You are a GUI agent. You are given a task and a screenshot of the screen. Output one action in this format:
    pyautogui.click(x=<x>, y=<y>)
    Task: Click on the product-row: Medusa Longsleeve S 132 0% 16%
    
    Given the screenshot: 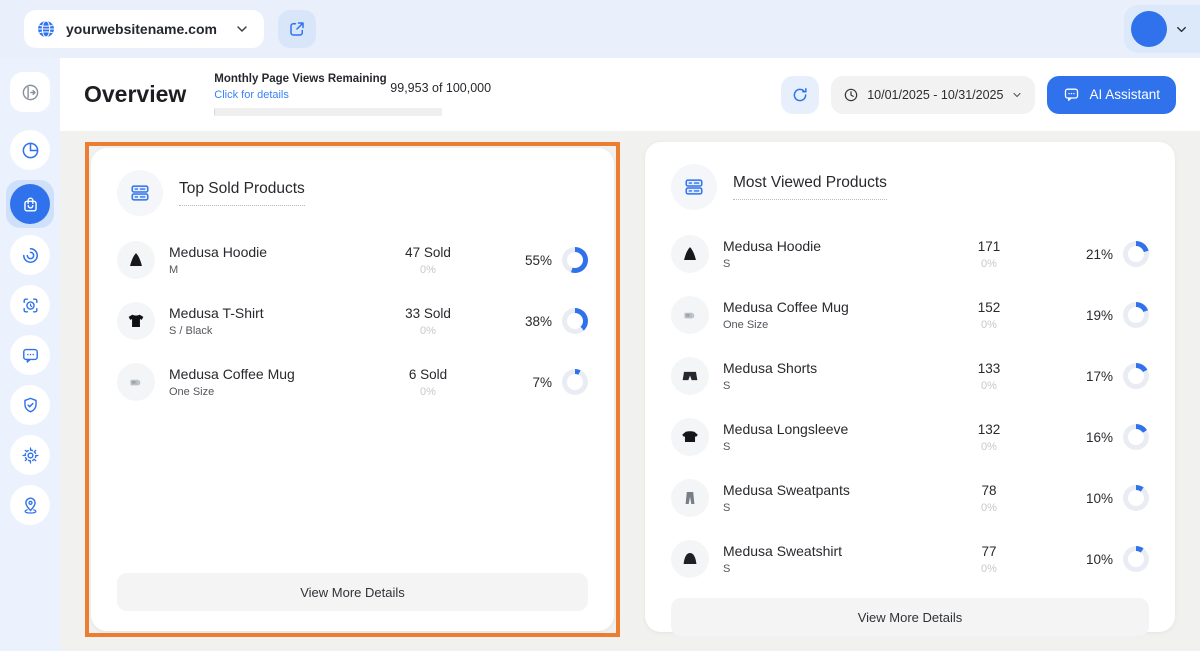 What is the action you would take?
    pyautogui.click(x=910, y=437)
    